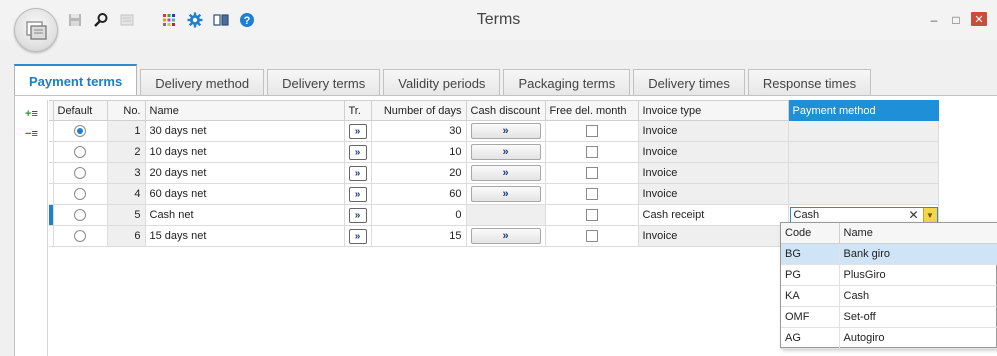 This screenshot has height=356, width=997. Describe the element at coordinates (713, 110) in the screenshot. I see `col-invoice-type: Invoice type` at that location.